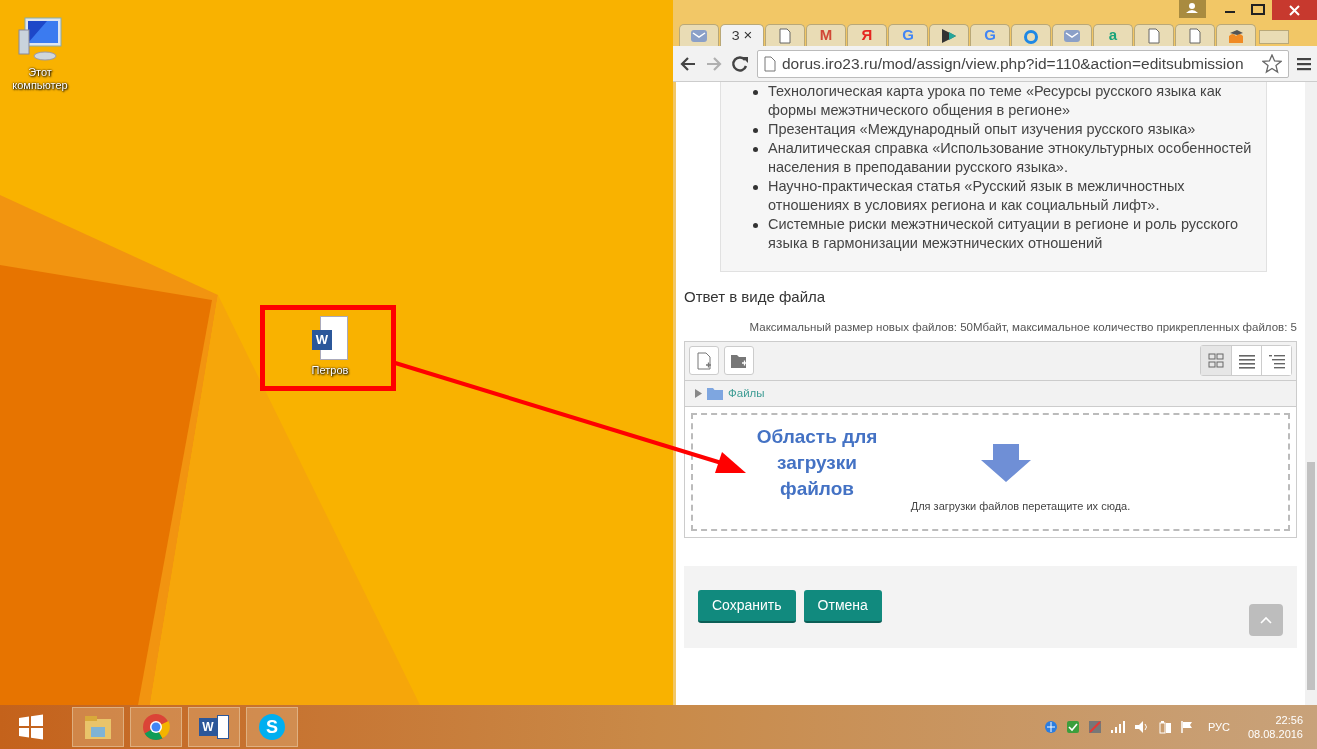  I want to click on tab-logo-icon: a, so click(1113, 35).